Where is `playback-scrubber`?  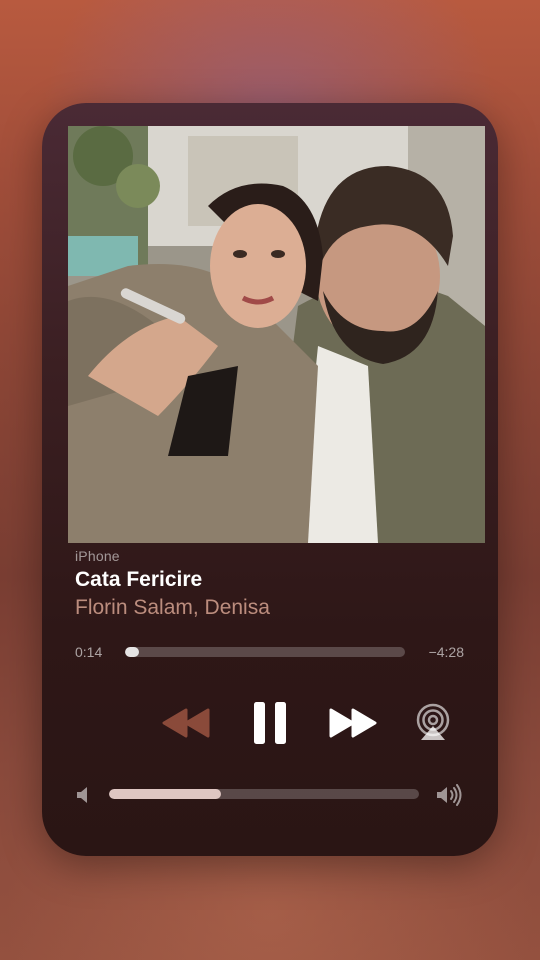
playback-scrubber is located at coordinates (265, 652).